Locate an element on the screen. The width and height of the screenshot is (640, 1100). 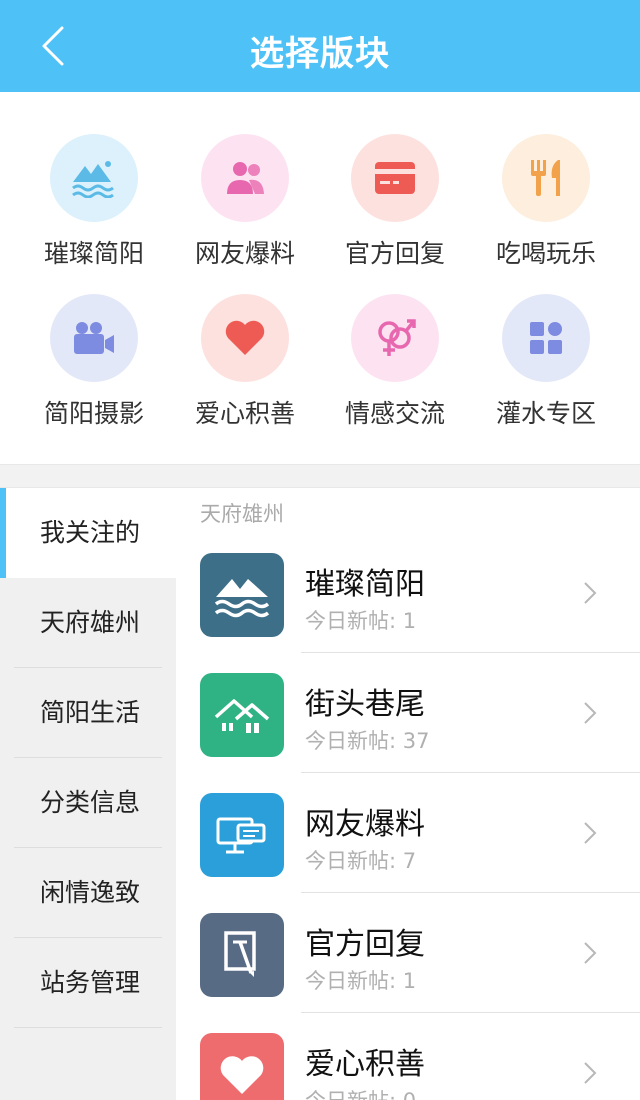
forum-name: 爱心积善 is located at coordinates (365, 1064).